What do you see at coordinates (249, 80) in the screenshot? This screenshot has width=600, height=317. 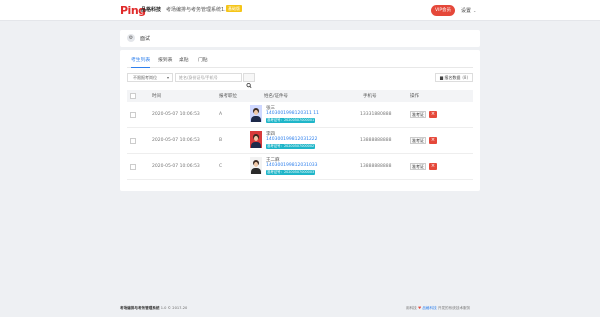 I see `search-button` at bounding box center [249, 80].